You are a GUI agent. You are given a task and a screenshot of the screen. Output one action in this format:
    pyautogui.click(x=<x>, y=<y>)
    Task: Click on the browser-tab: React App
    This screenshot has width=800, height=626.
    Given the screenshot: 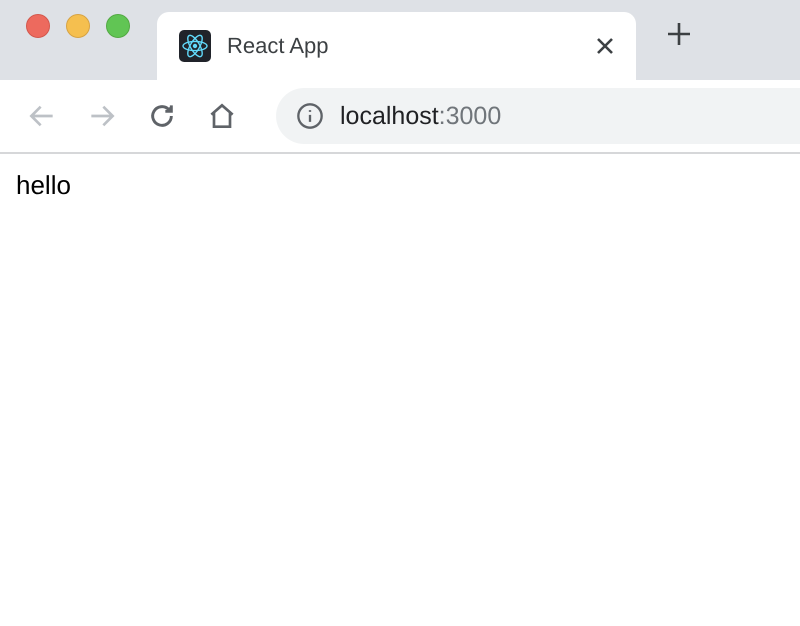 What is the action you would take?
    pyautogui.click(x=396, y=46)
    